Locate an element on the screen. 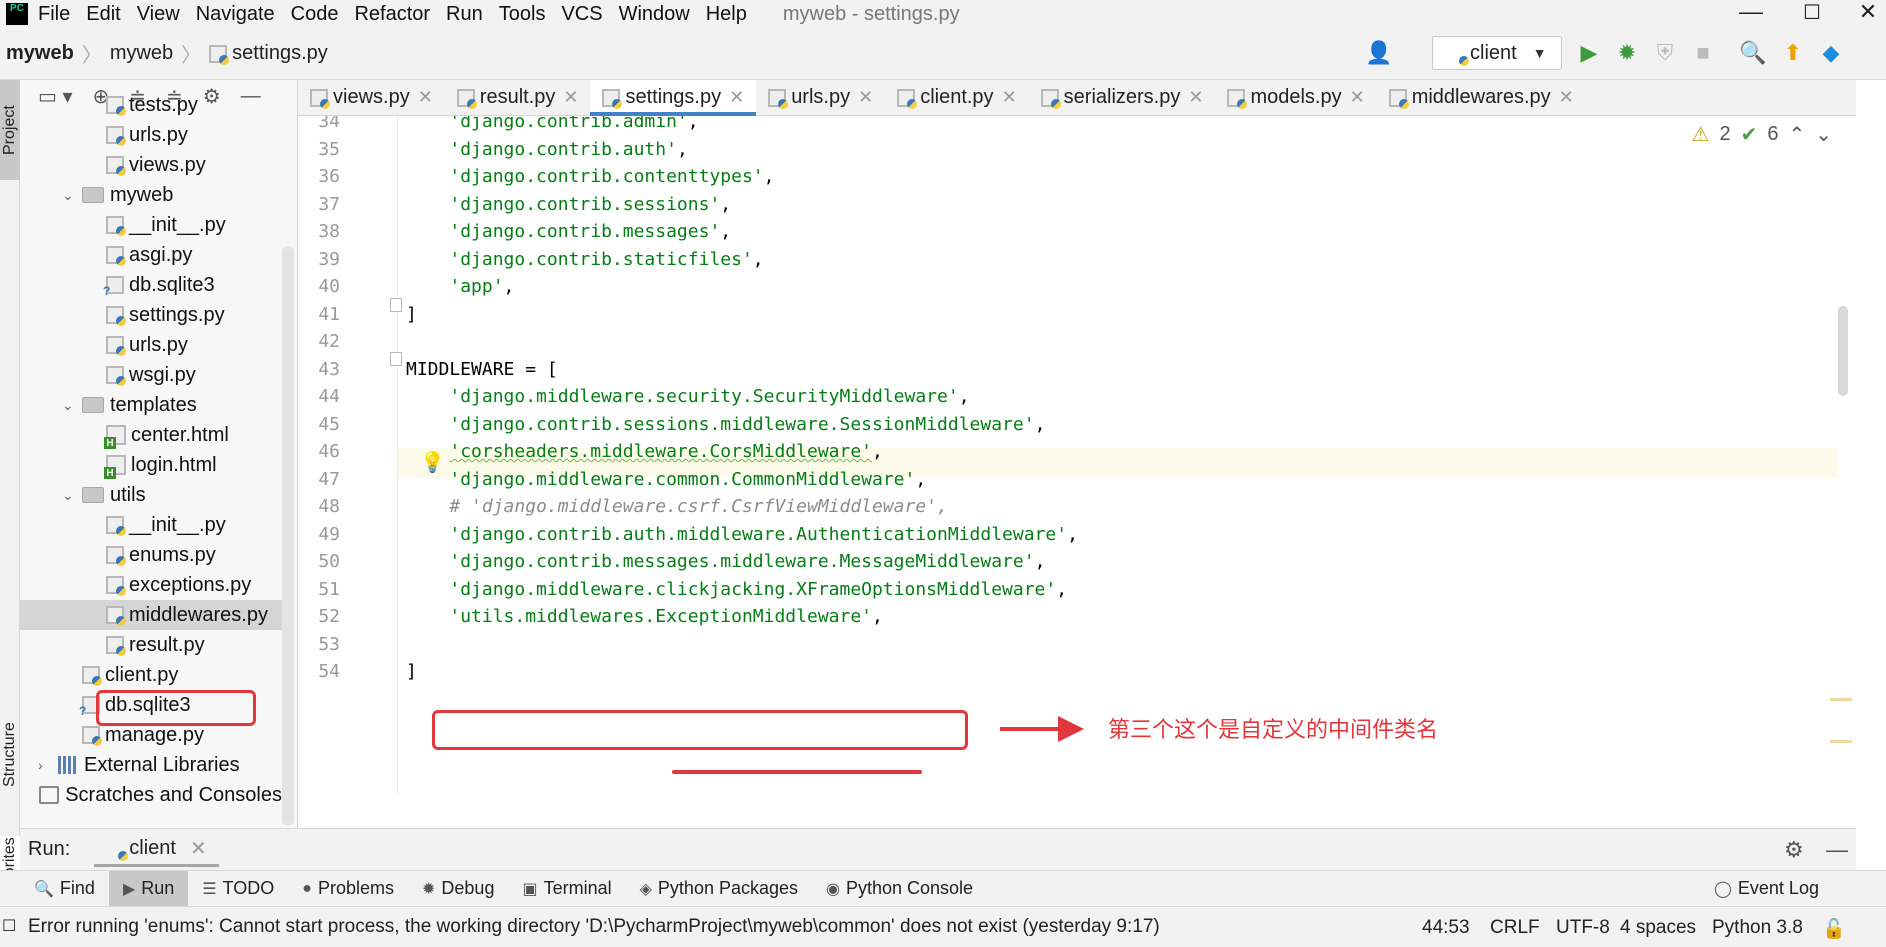  tree-item: login.html is located at coordinates (151, 465).